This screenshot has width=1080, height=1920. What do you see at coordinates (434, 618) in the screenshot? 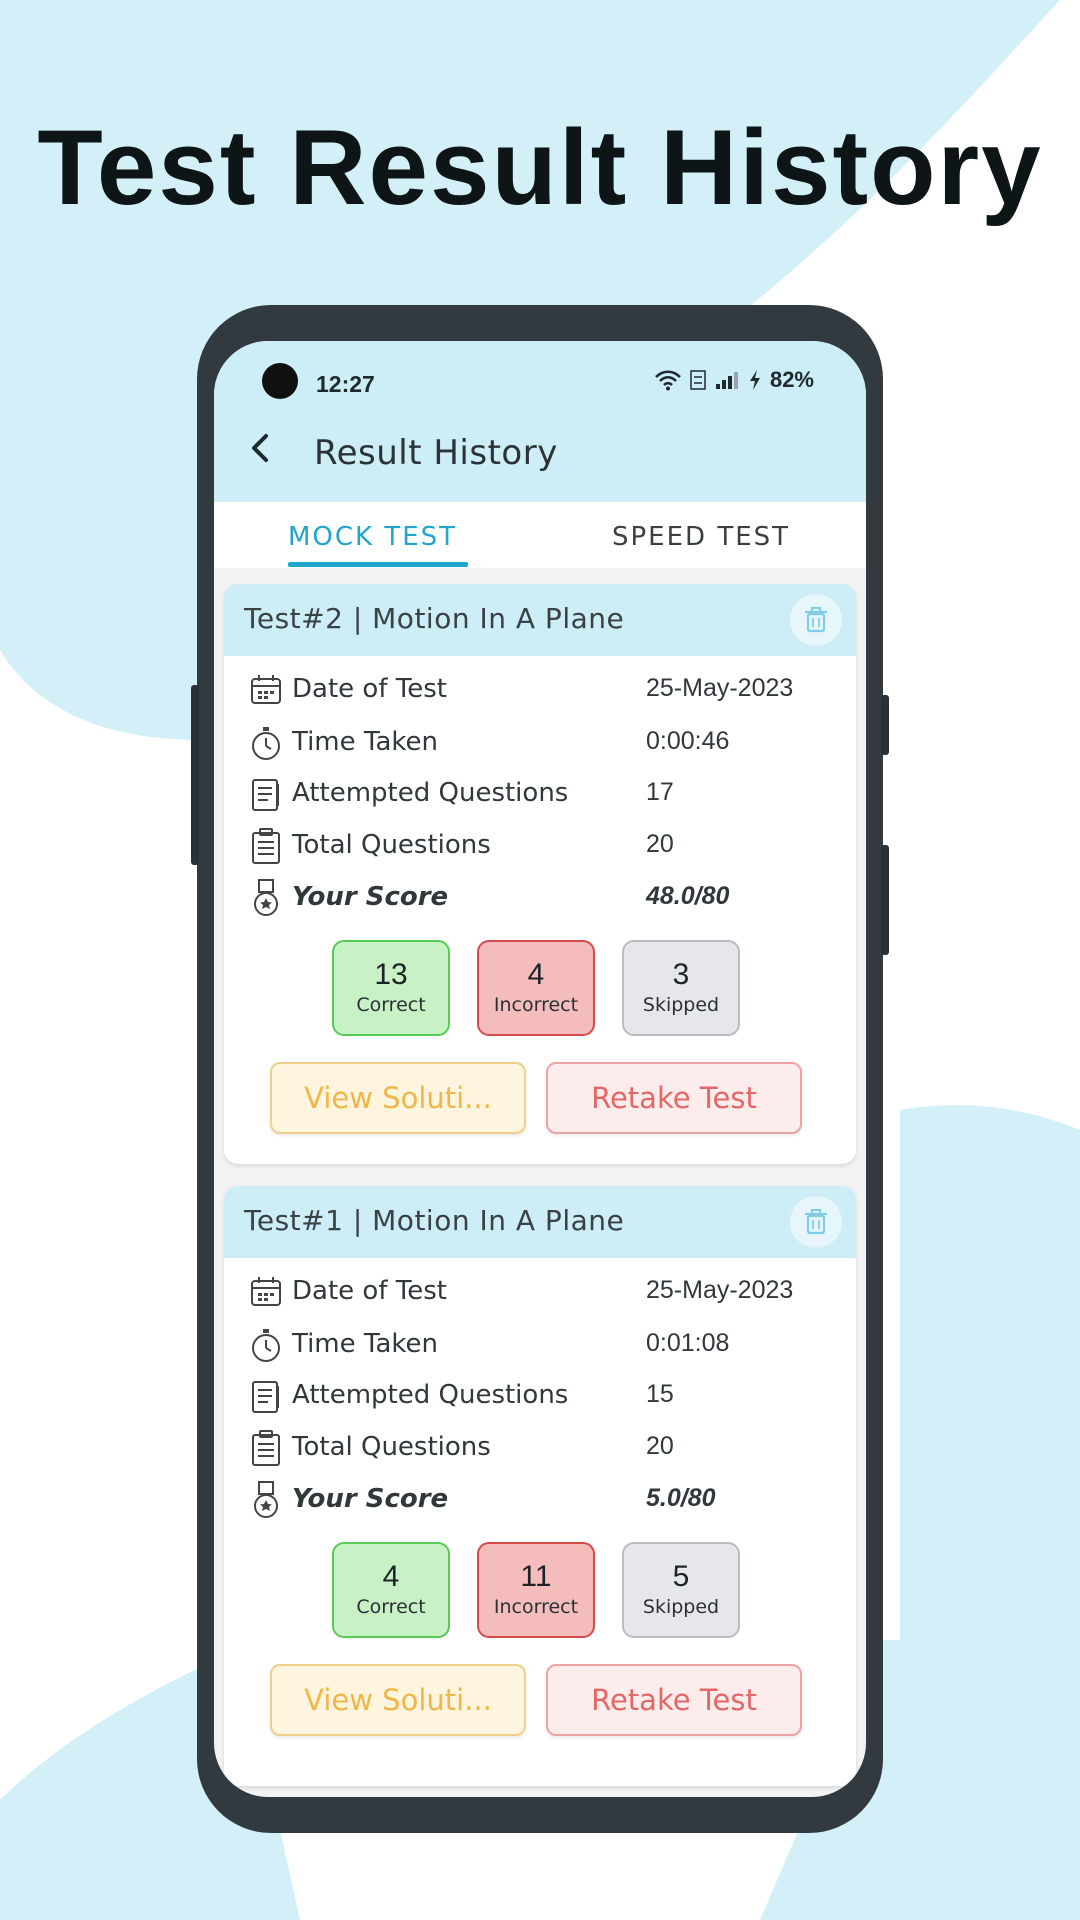
I see `card-title: Test#2 | Motion In A Plane` at bounding box center [434, 618].